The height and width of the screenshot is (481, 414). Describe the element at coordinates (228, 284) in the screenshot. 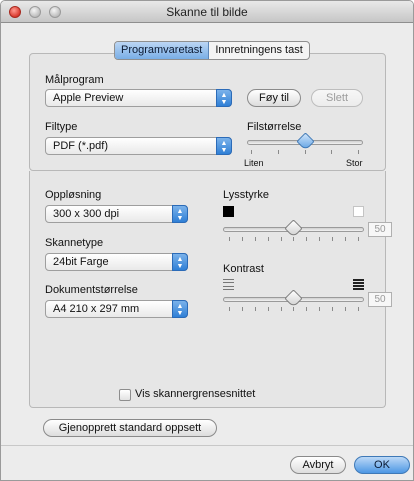

I see `low-contrast-icon` at that location.